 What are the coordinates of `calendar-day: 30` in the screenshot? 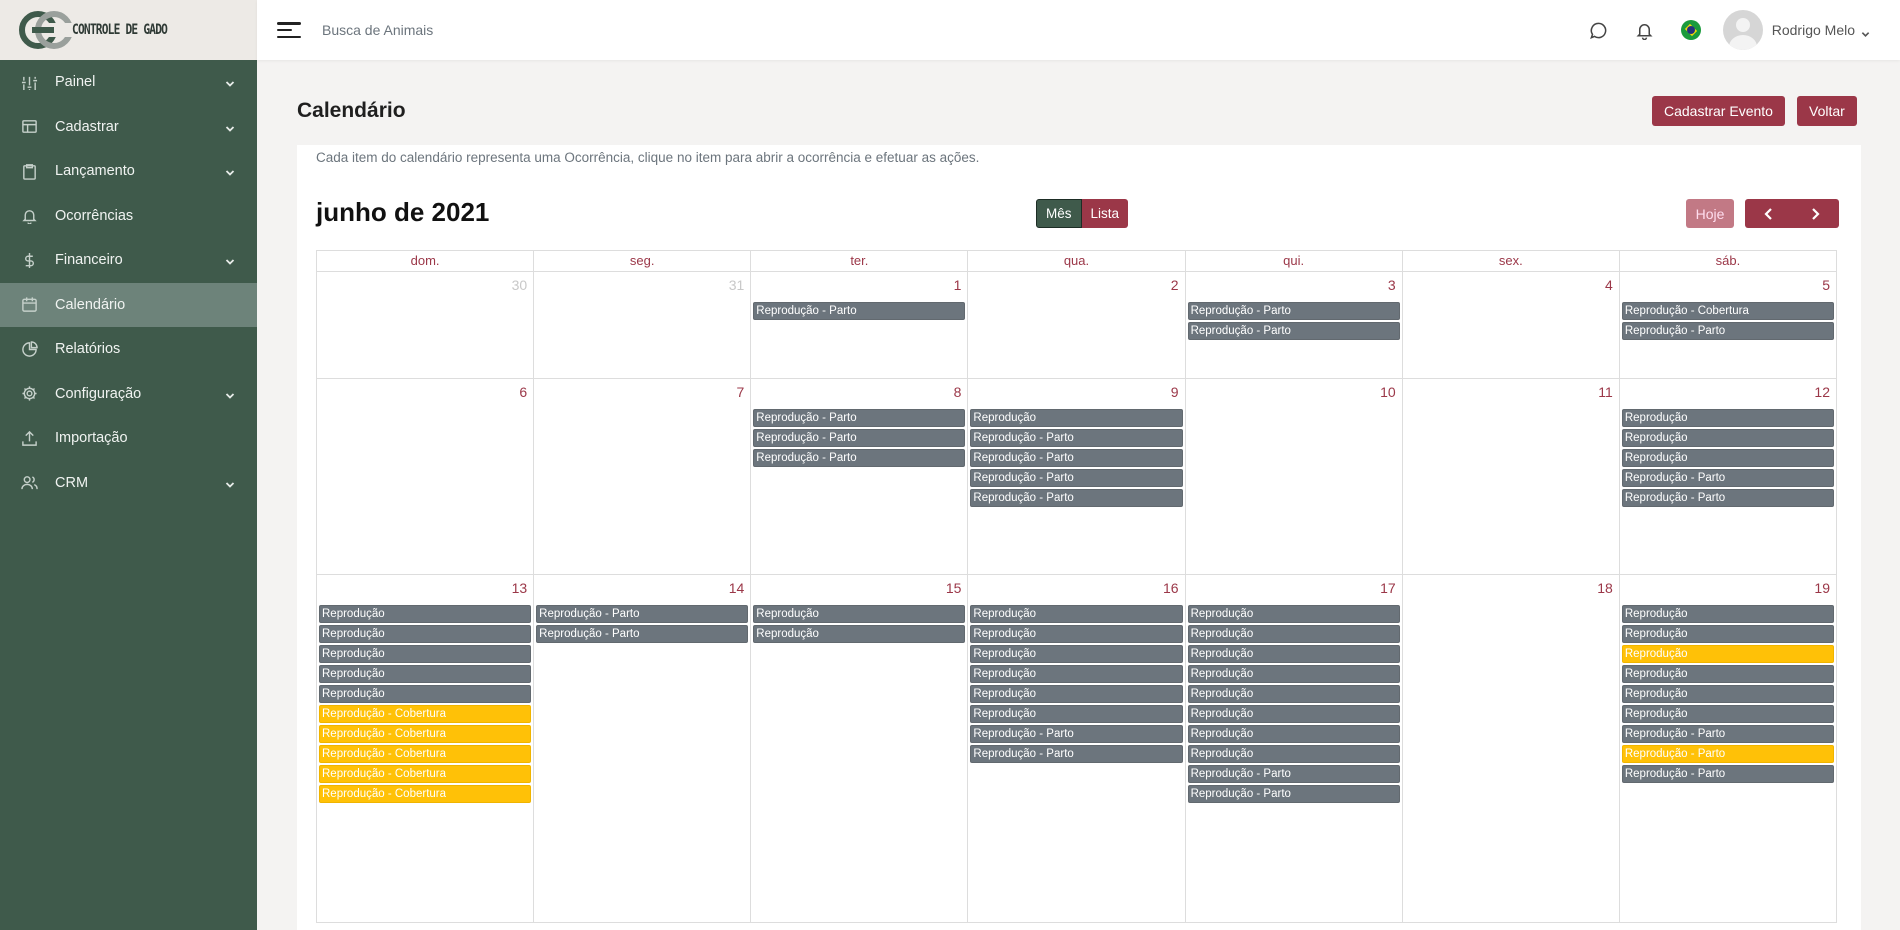 It's located at (426, 325).